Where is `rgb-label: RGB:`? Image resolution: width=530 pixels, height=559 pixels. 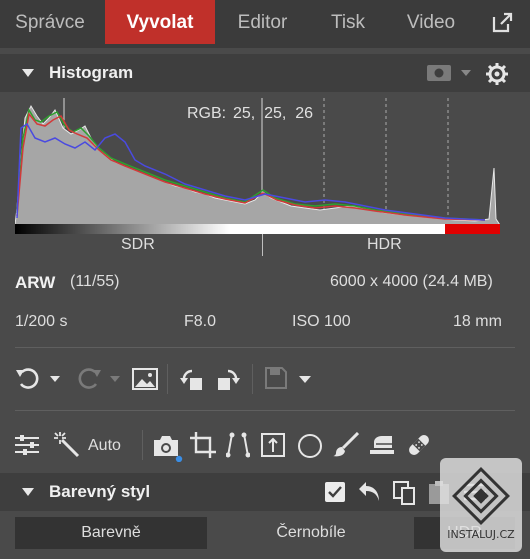 rgb-label: RGB: is located at coordinates (206, 113).